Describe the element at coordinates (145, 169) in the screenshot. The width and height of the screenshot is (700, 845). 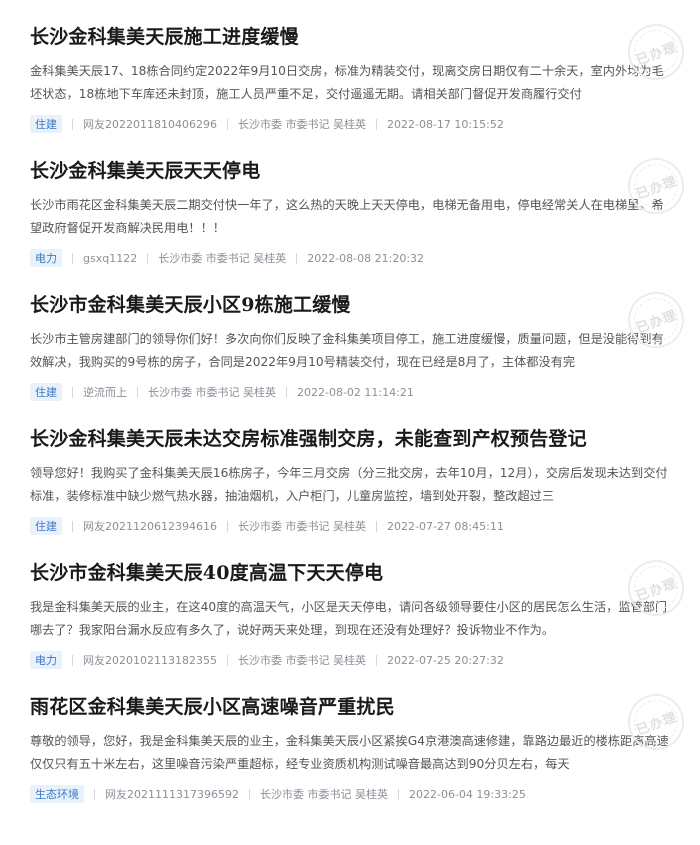
I see `item-title: 长沙金科集美天辰天天停电` at that location.